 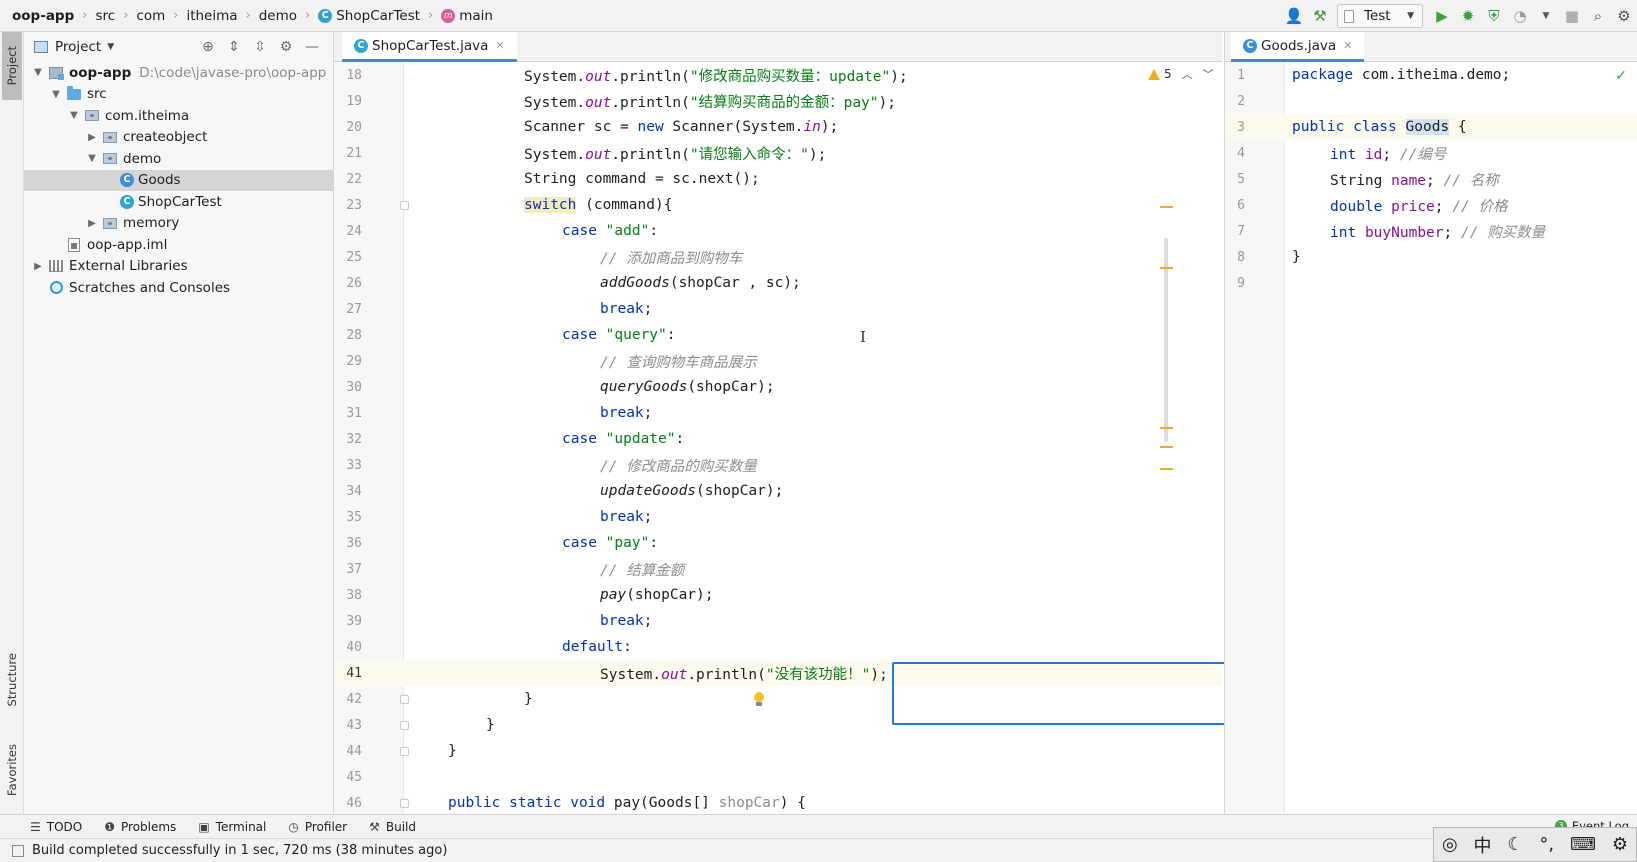 What do you see at coordinates (1483, 845) in the screenshot?
I see `ime-language-toggle: 中` at bounding box center [1483, 845].